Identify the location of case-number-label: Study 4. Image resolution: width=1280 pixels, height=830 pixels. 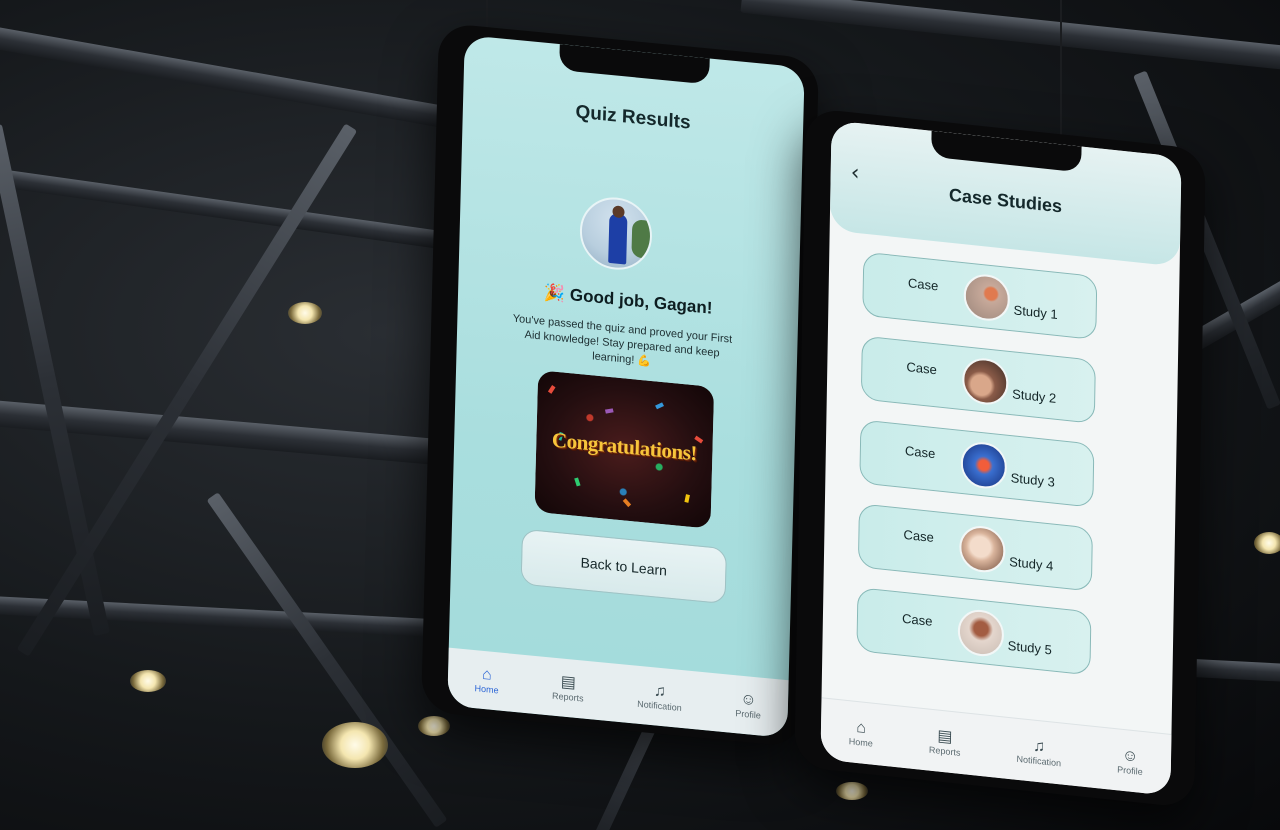
(1031, 563).